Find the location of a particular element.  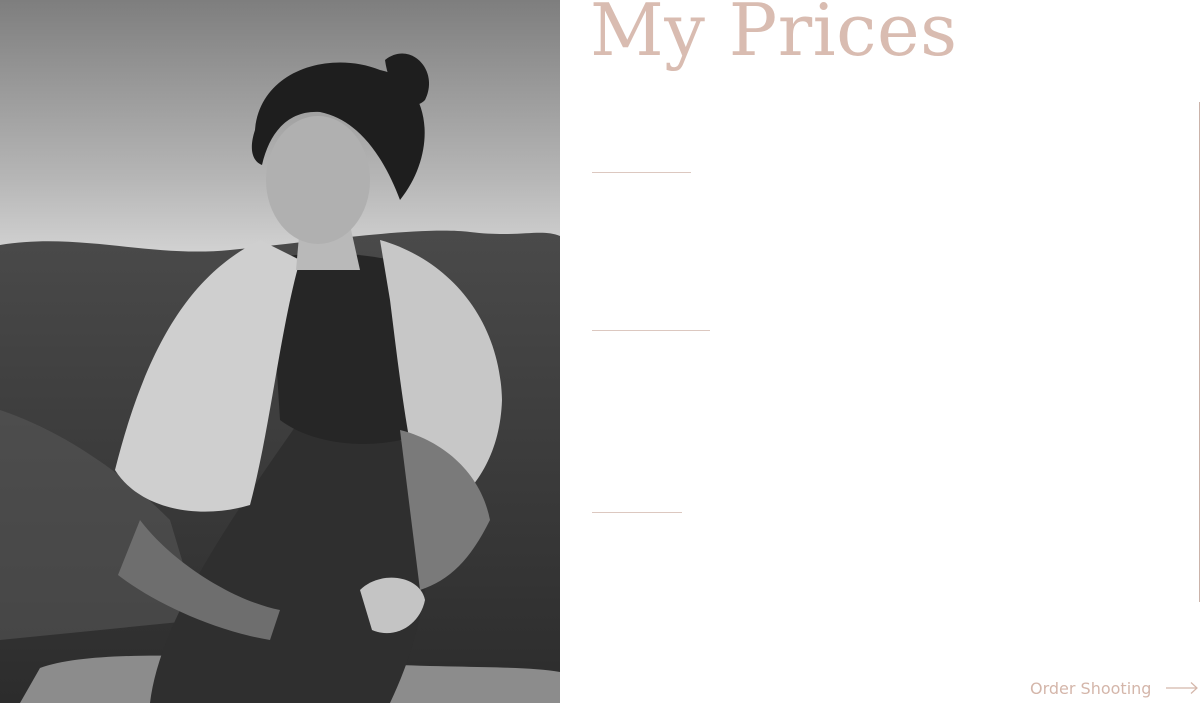

order-shooting-label: Order Shooting is located at coordinates (1091, 688).